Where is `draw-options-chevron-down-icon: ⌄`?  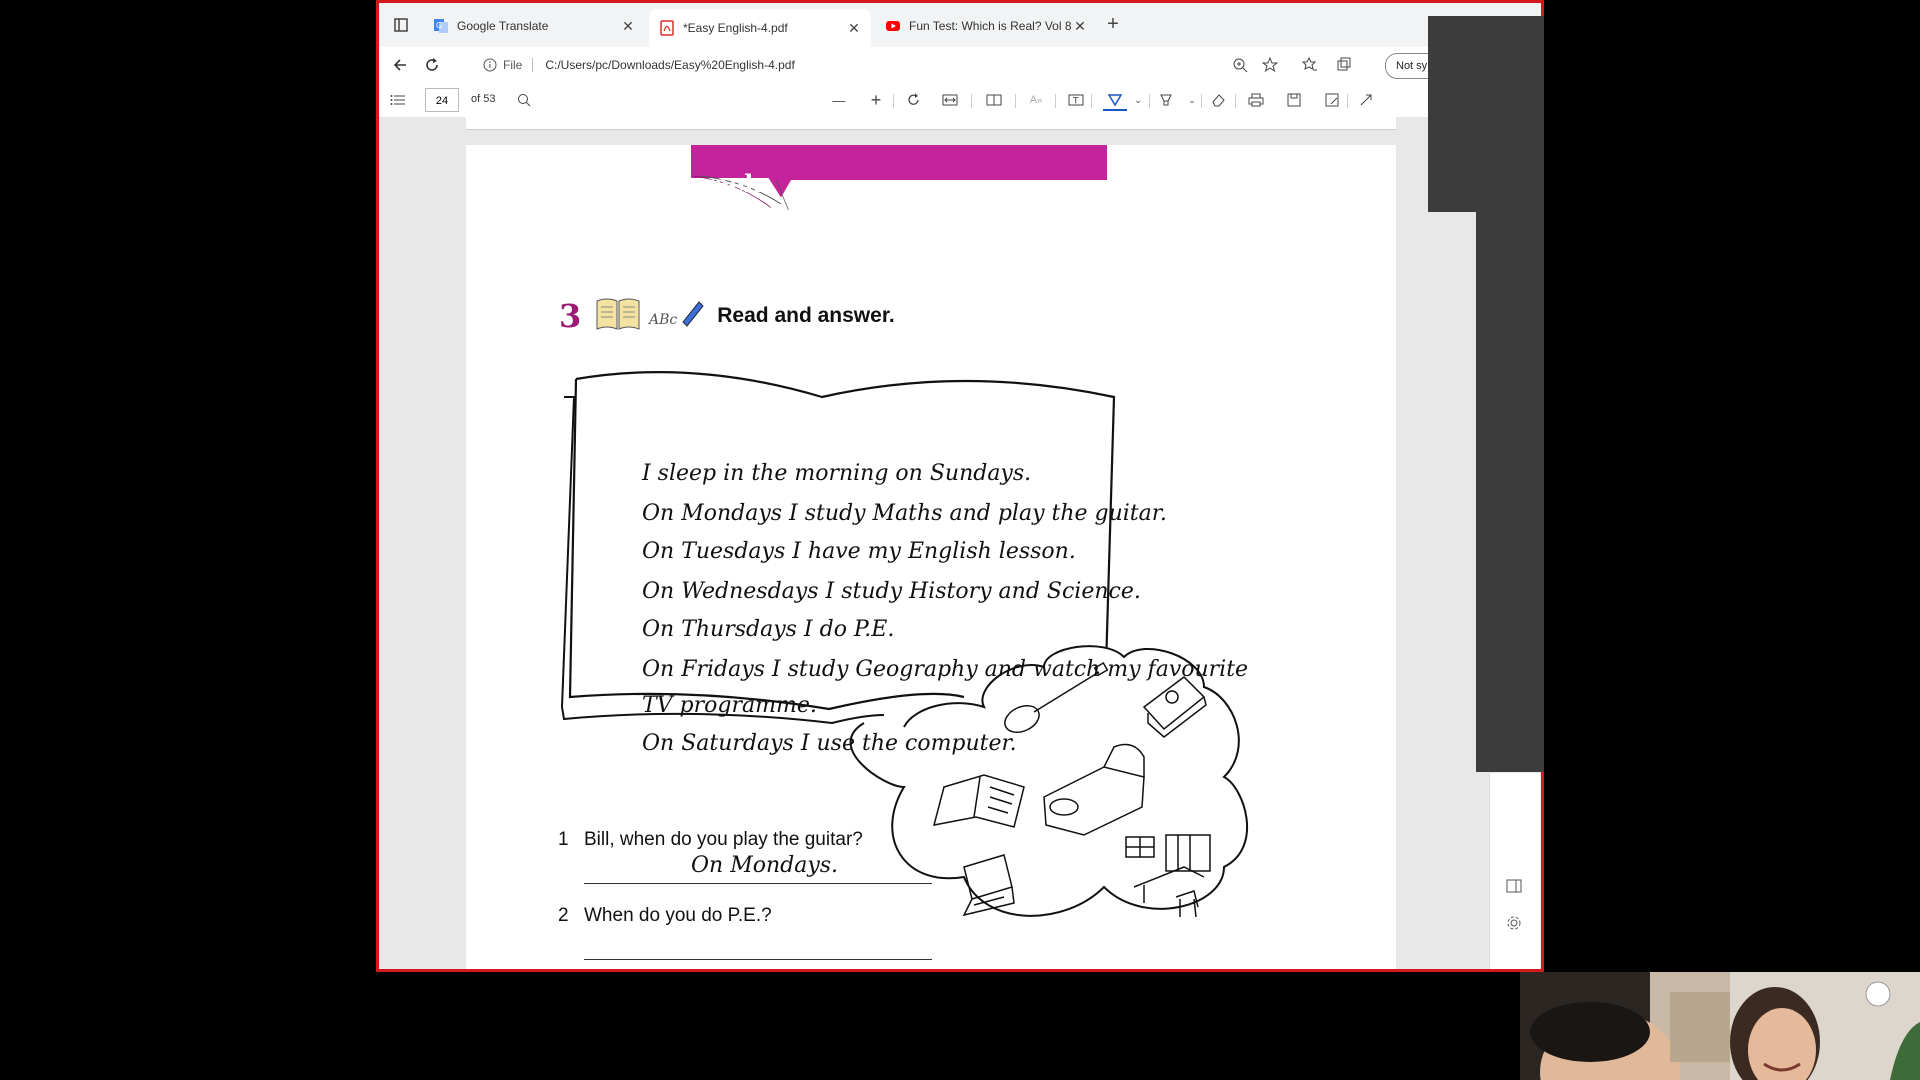
draw-options-chevron-down-icon: ⌄ is located at coordinates (1138, 100).